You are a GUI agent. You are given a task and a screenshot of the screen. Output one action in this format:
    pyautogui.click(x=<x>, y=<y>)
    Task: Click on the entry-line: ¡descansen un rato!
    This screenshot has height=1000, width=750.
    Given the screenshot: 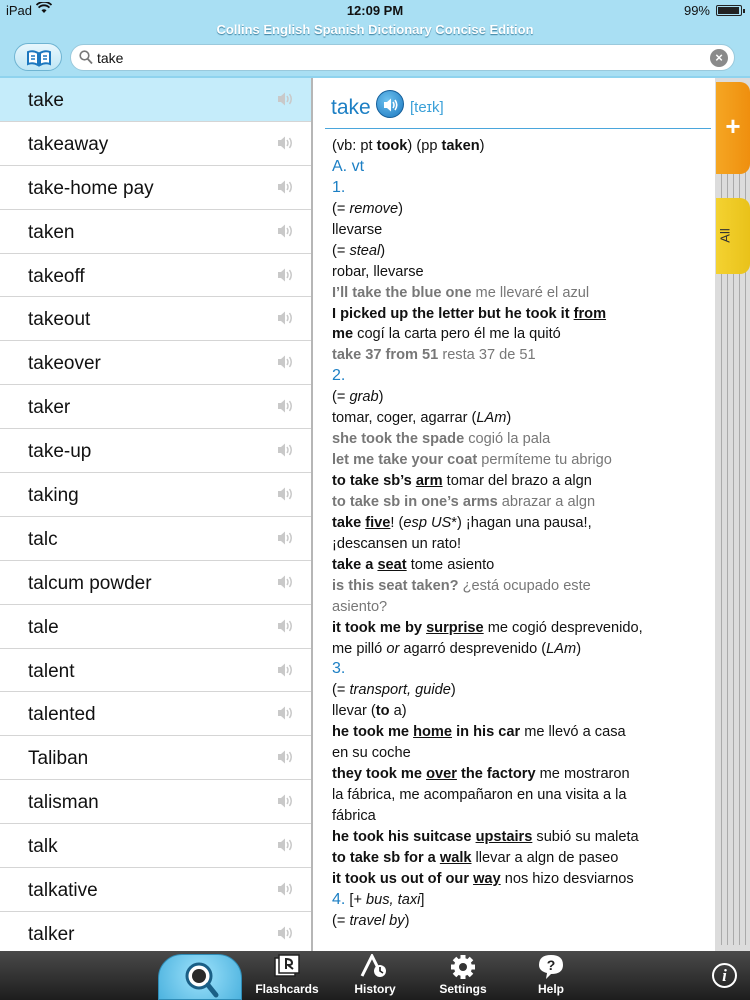 What is the action you would take?
    pyautogui.click(x=521, y=544)
    